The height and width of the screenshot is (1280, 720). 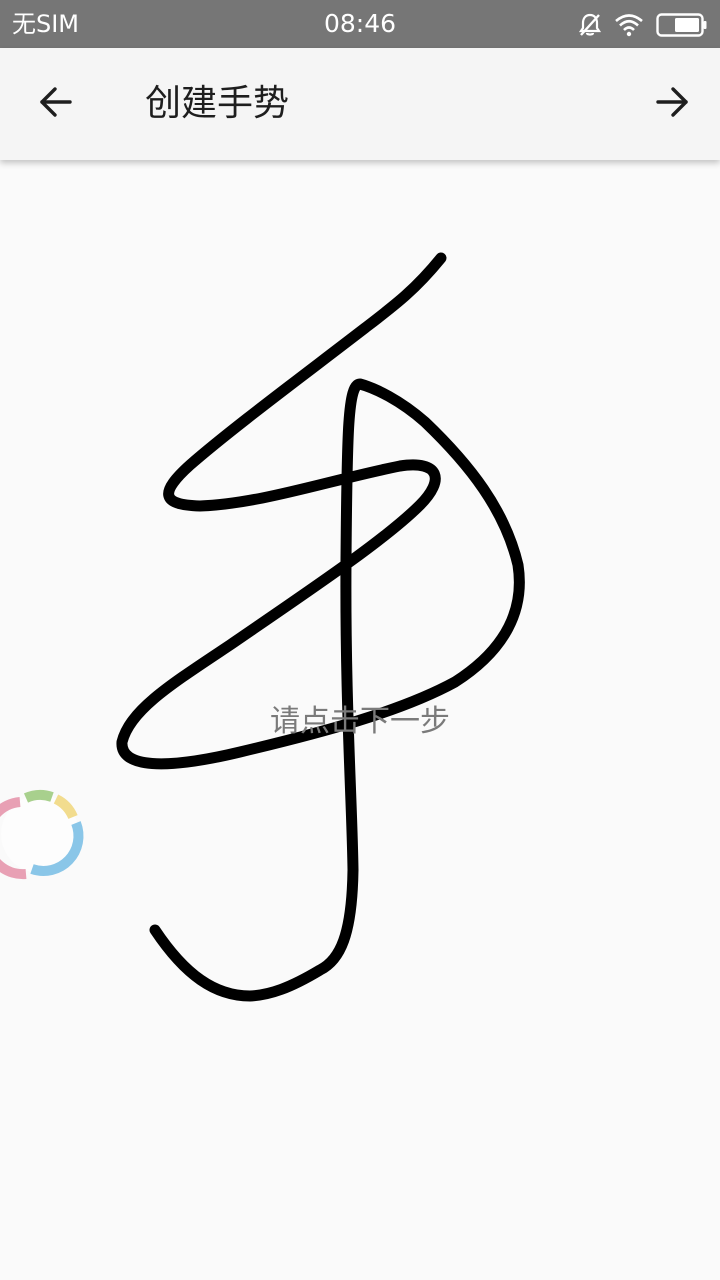 I want to click on back-button, so click(x=56, y=104).